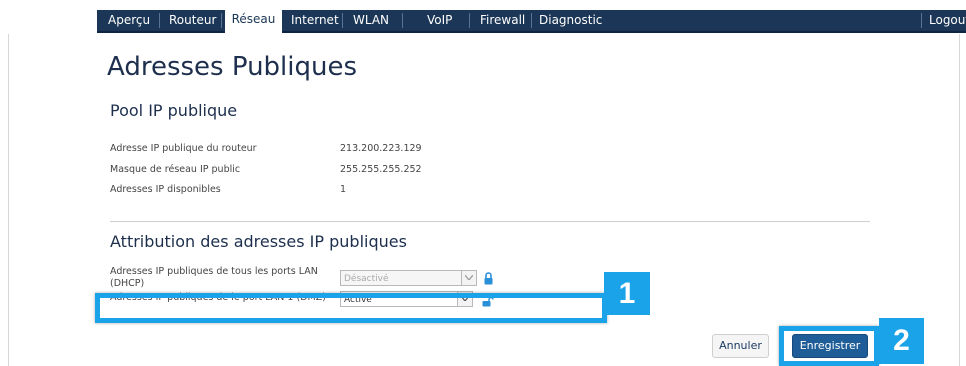 The width and height of the screenshot is (966, 366). Describe the element at coordinates (232, 67) in the screenshot. I see `page-title: Adresses Publiques` at that location.